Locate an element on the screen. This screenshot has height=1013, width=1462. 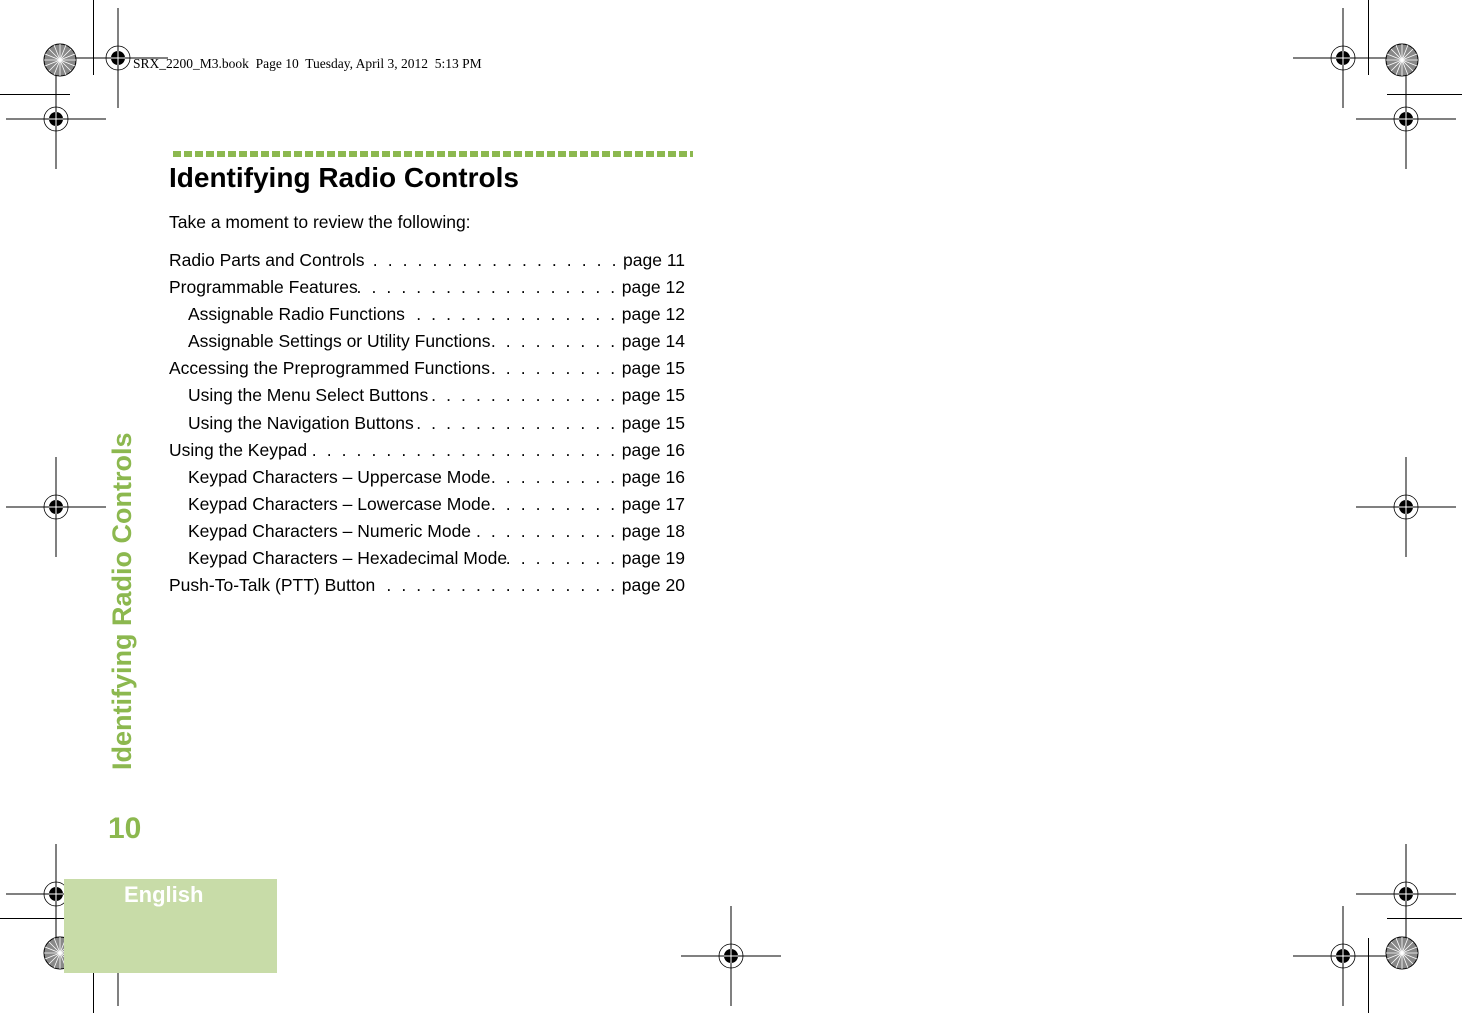
toc-entry-label: Using the Keypad is located at coordinates (238, 449).